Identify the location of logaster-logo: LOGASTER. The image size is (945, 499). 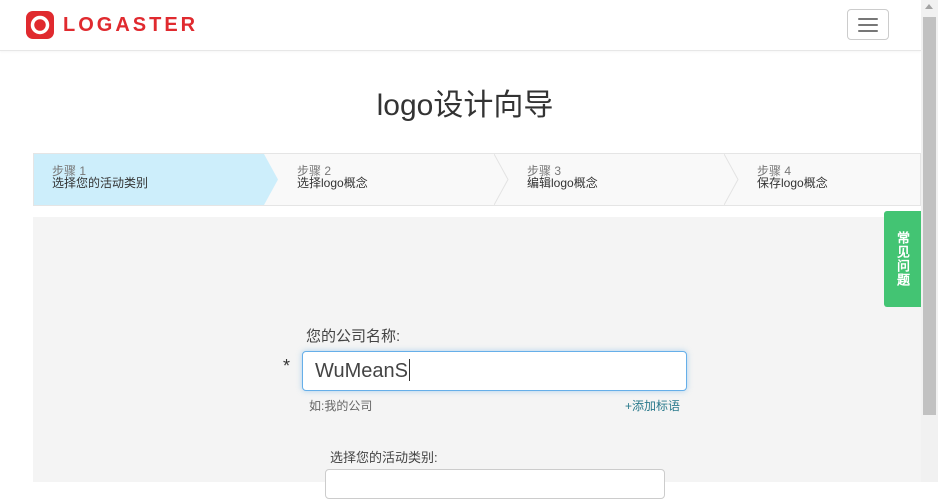
(111, 25).